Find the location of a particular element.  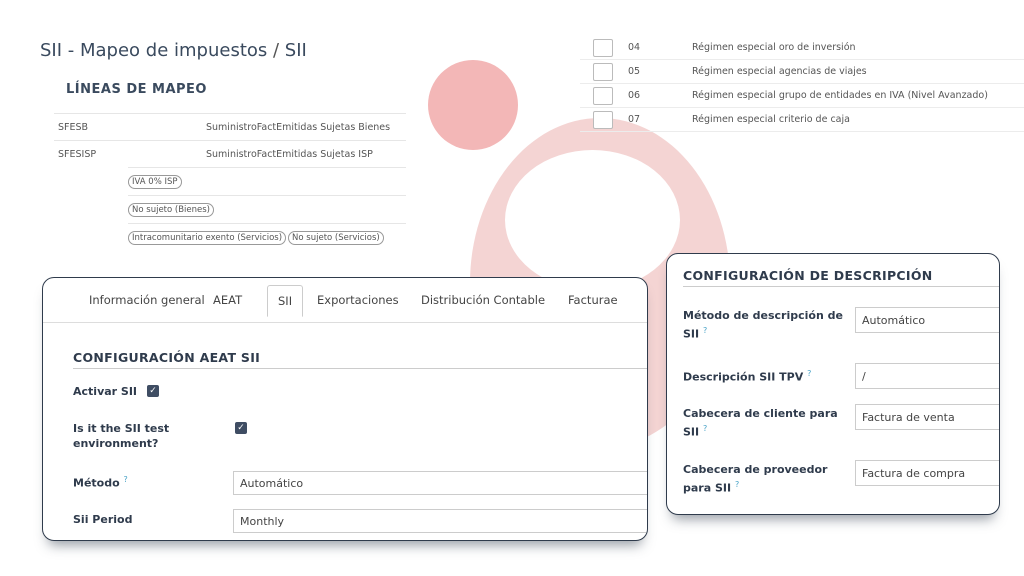

activar-sii-label: Activar SII is located at coordinates (105, 391).